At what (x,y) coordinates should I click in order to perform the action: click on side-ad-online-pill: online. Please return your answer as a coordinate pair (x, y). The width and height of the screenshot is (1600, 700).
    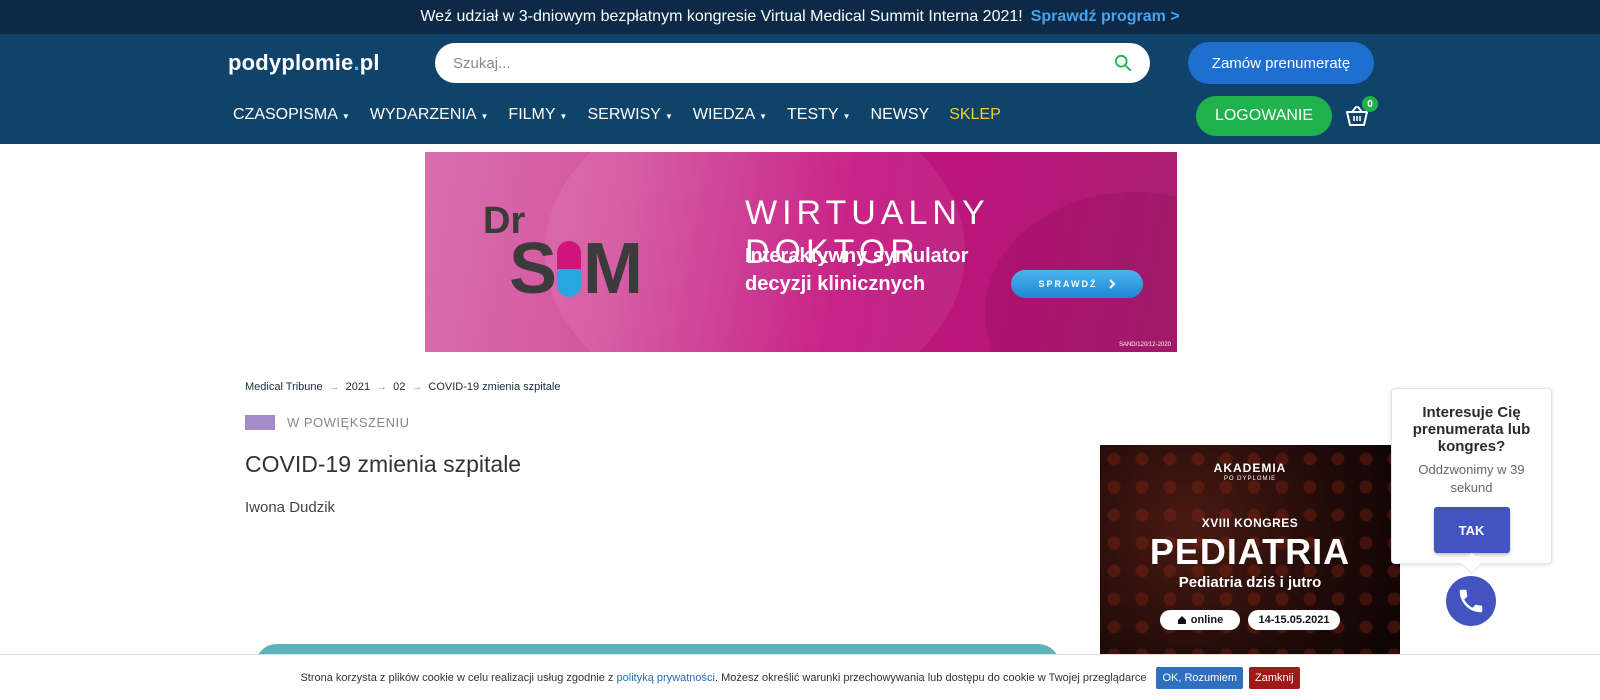
    Looking at the image, I should click on (1200, 620).